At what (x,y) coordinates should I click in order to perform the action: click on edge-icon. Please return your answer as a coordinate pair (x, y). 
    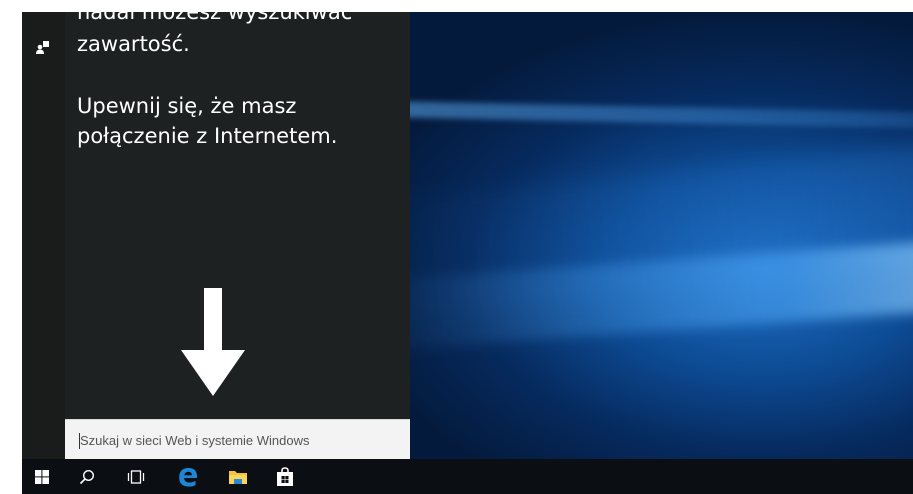
    Looking at the image, I should click on (188, 477).